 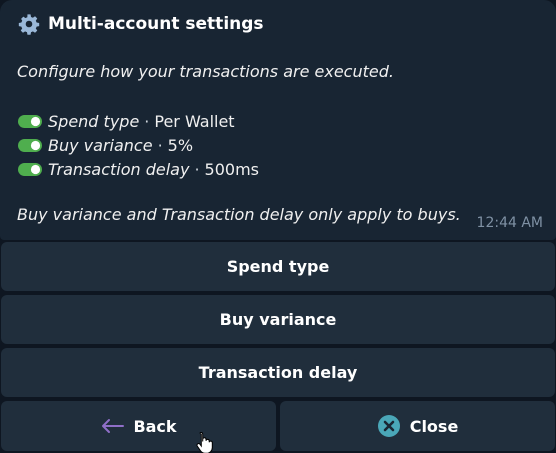 What do you see at coordinates (180, 145) in the screenshot?
I see `setting-value: 5%` at bounding box center [180, 145].